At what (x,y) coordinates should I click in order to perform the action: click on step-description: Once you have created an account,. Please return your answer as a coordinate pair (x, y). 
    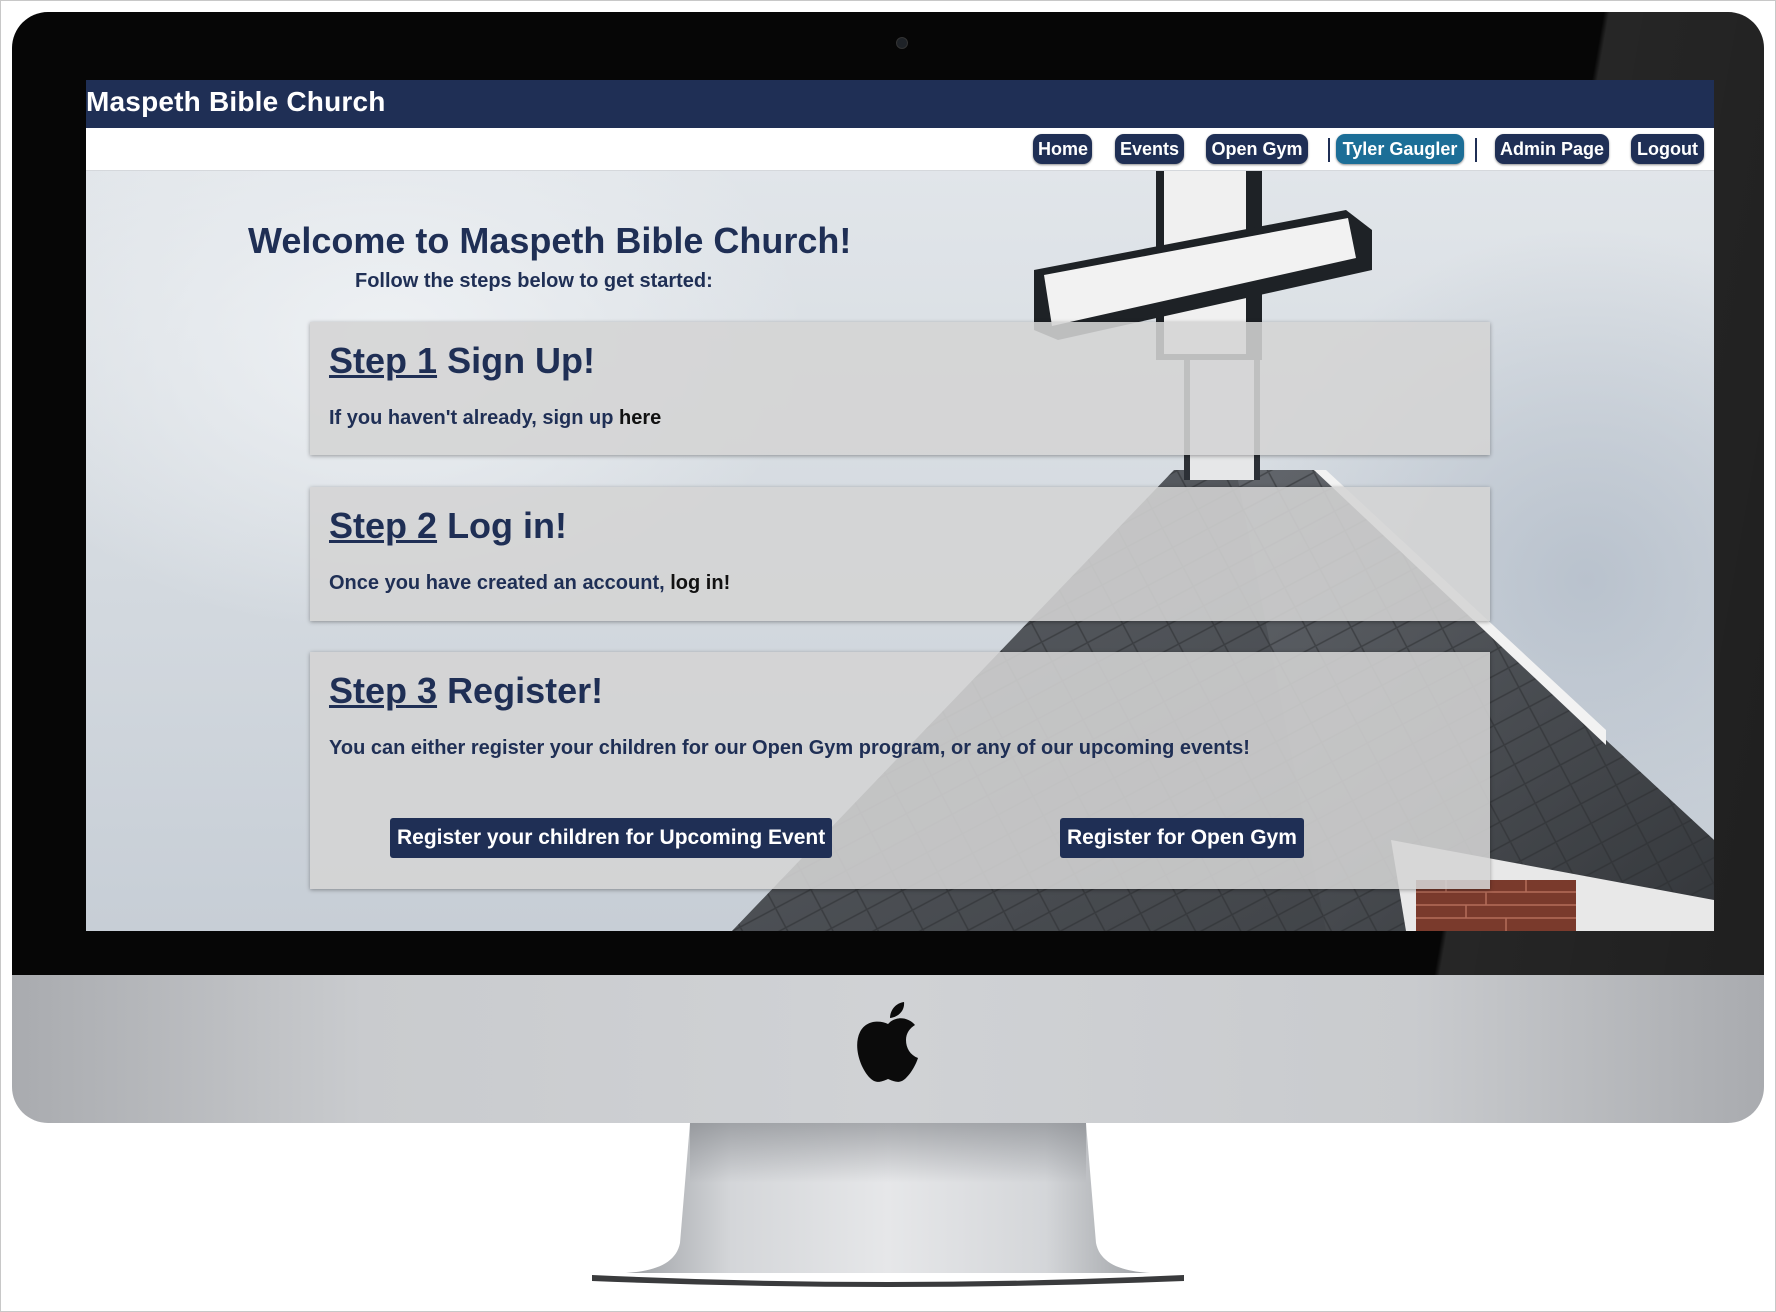
    Looking at the image, I should click on (500, 583).